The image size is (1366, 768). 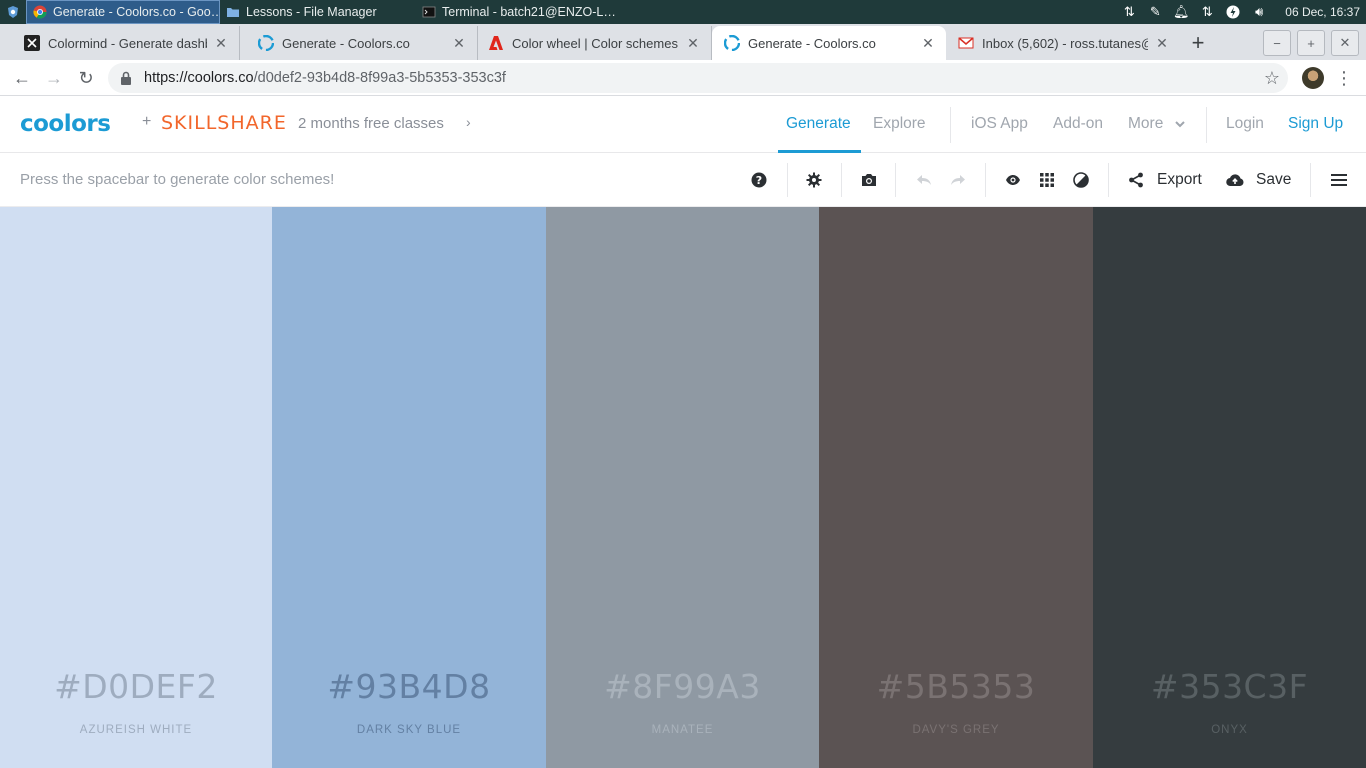 What do you see at coordinates (1179, 180) in the screenshot?
I see `export-button: Export` at bounding box center [1179, 180].